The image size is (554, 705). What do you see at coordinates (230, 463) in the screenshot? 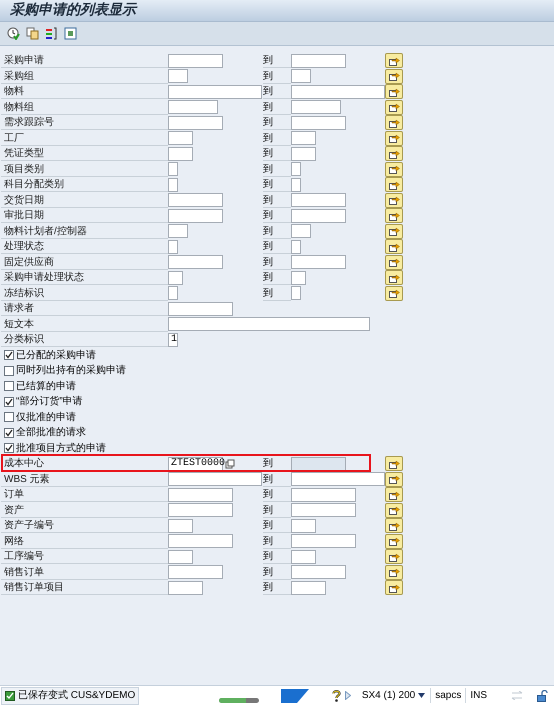
I see `copy-icon` at bounding box center [230, 463].